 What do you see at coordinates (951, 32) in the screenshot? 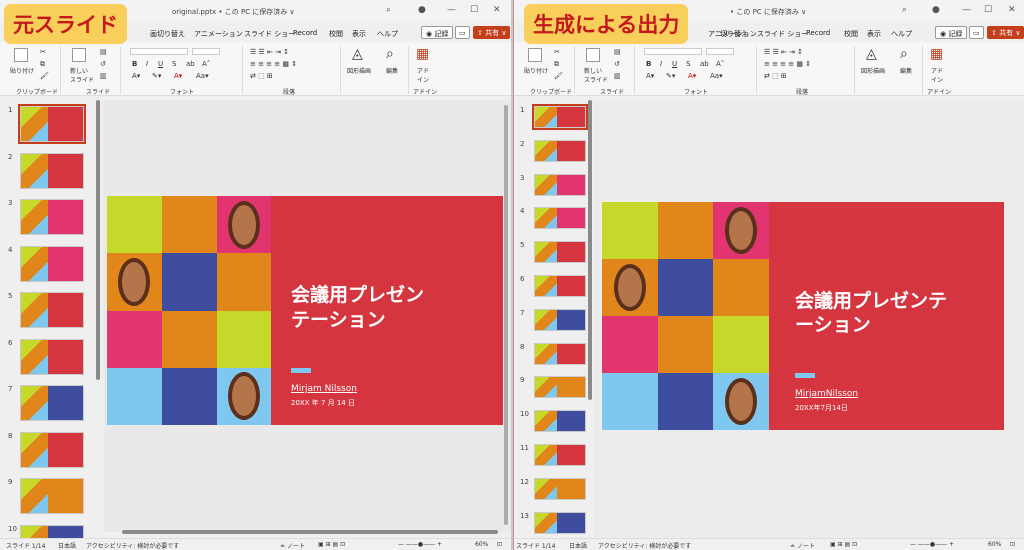
I see `record-button: ◉ 記録` at bounding box center [951, 32].